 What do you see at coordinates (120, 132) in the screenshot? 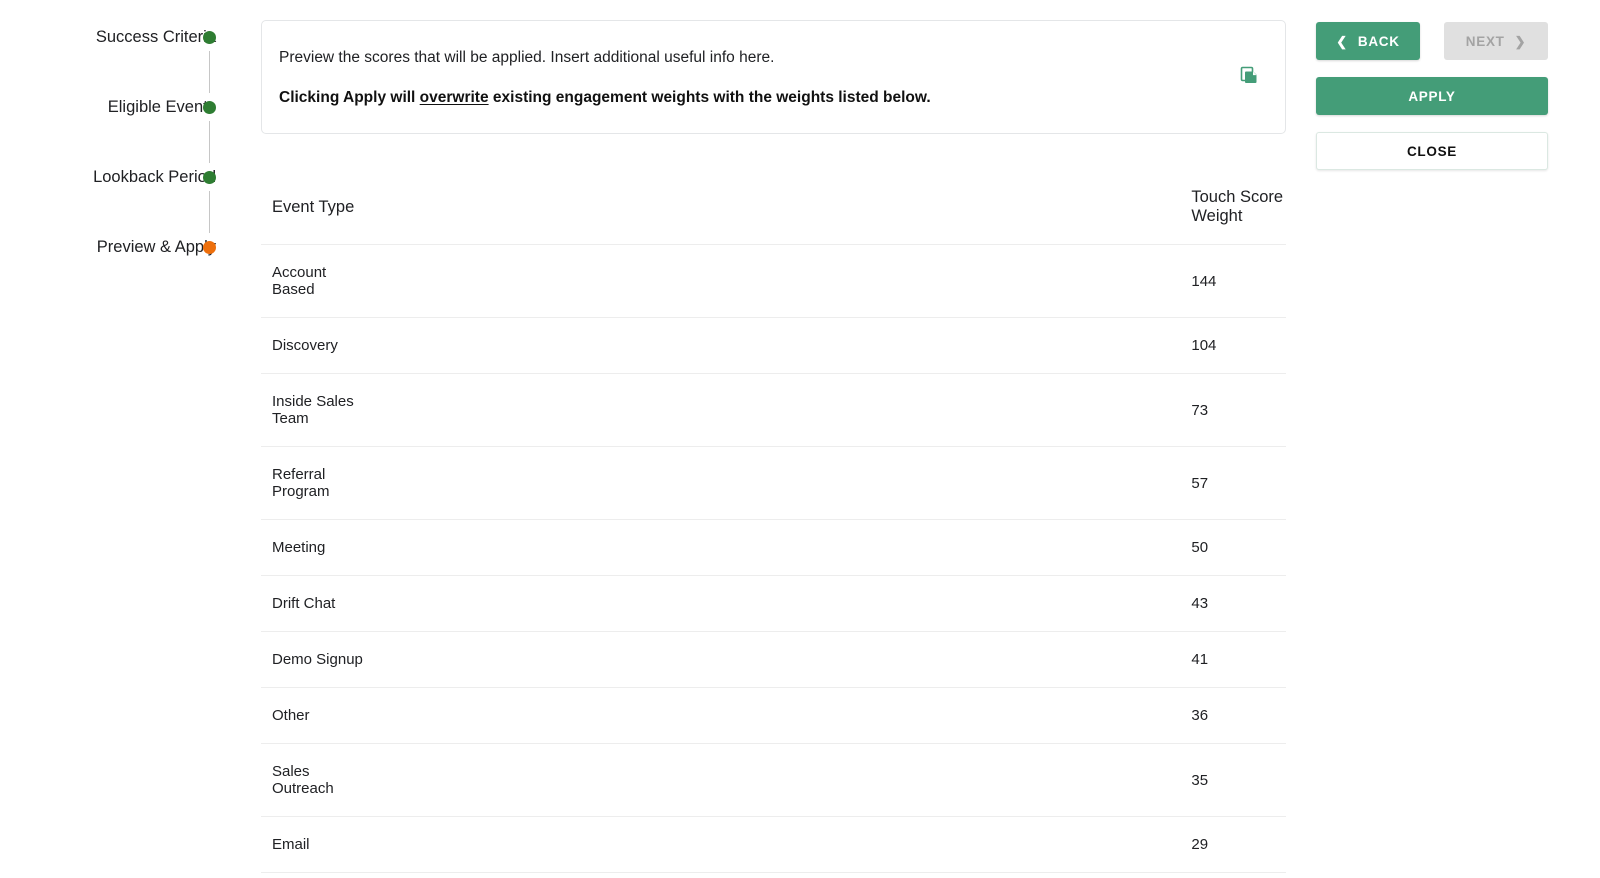
I see `sidebar-item-eligible-events: Eligible Events` at bounding box center [120, 132].